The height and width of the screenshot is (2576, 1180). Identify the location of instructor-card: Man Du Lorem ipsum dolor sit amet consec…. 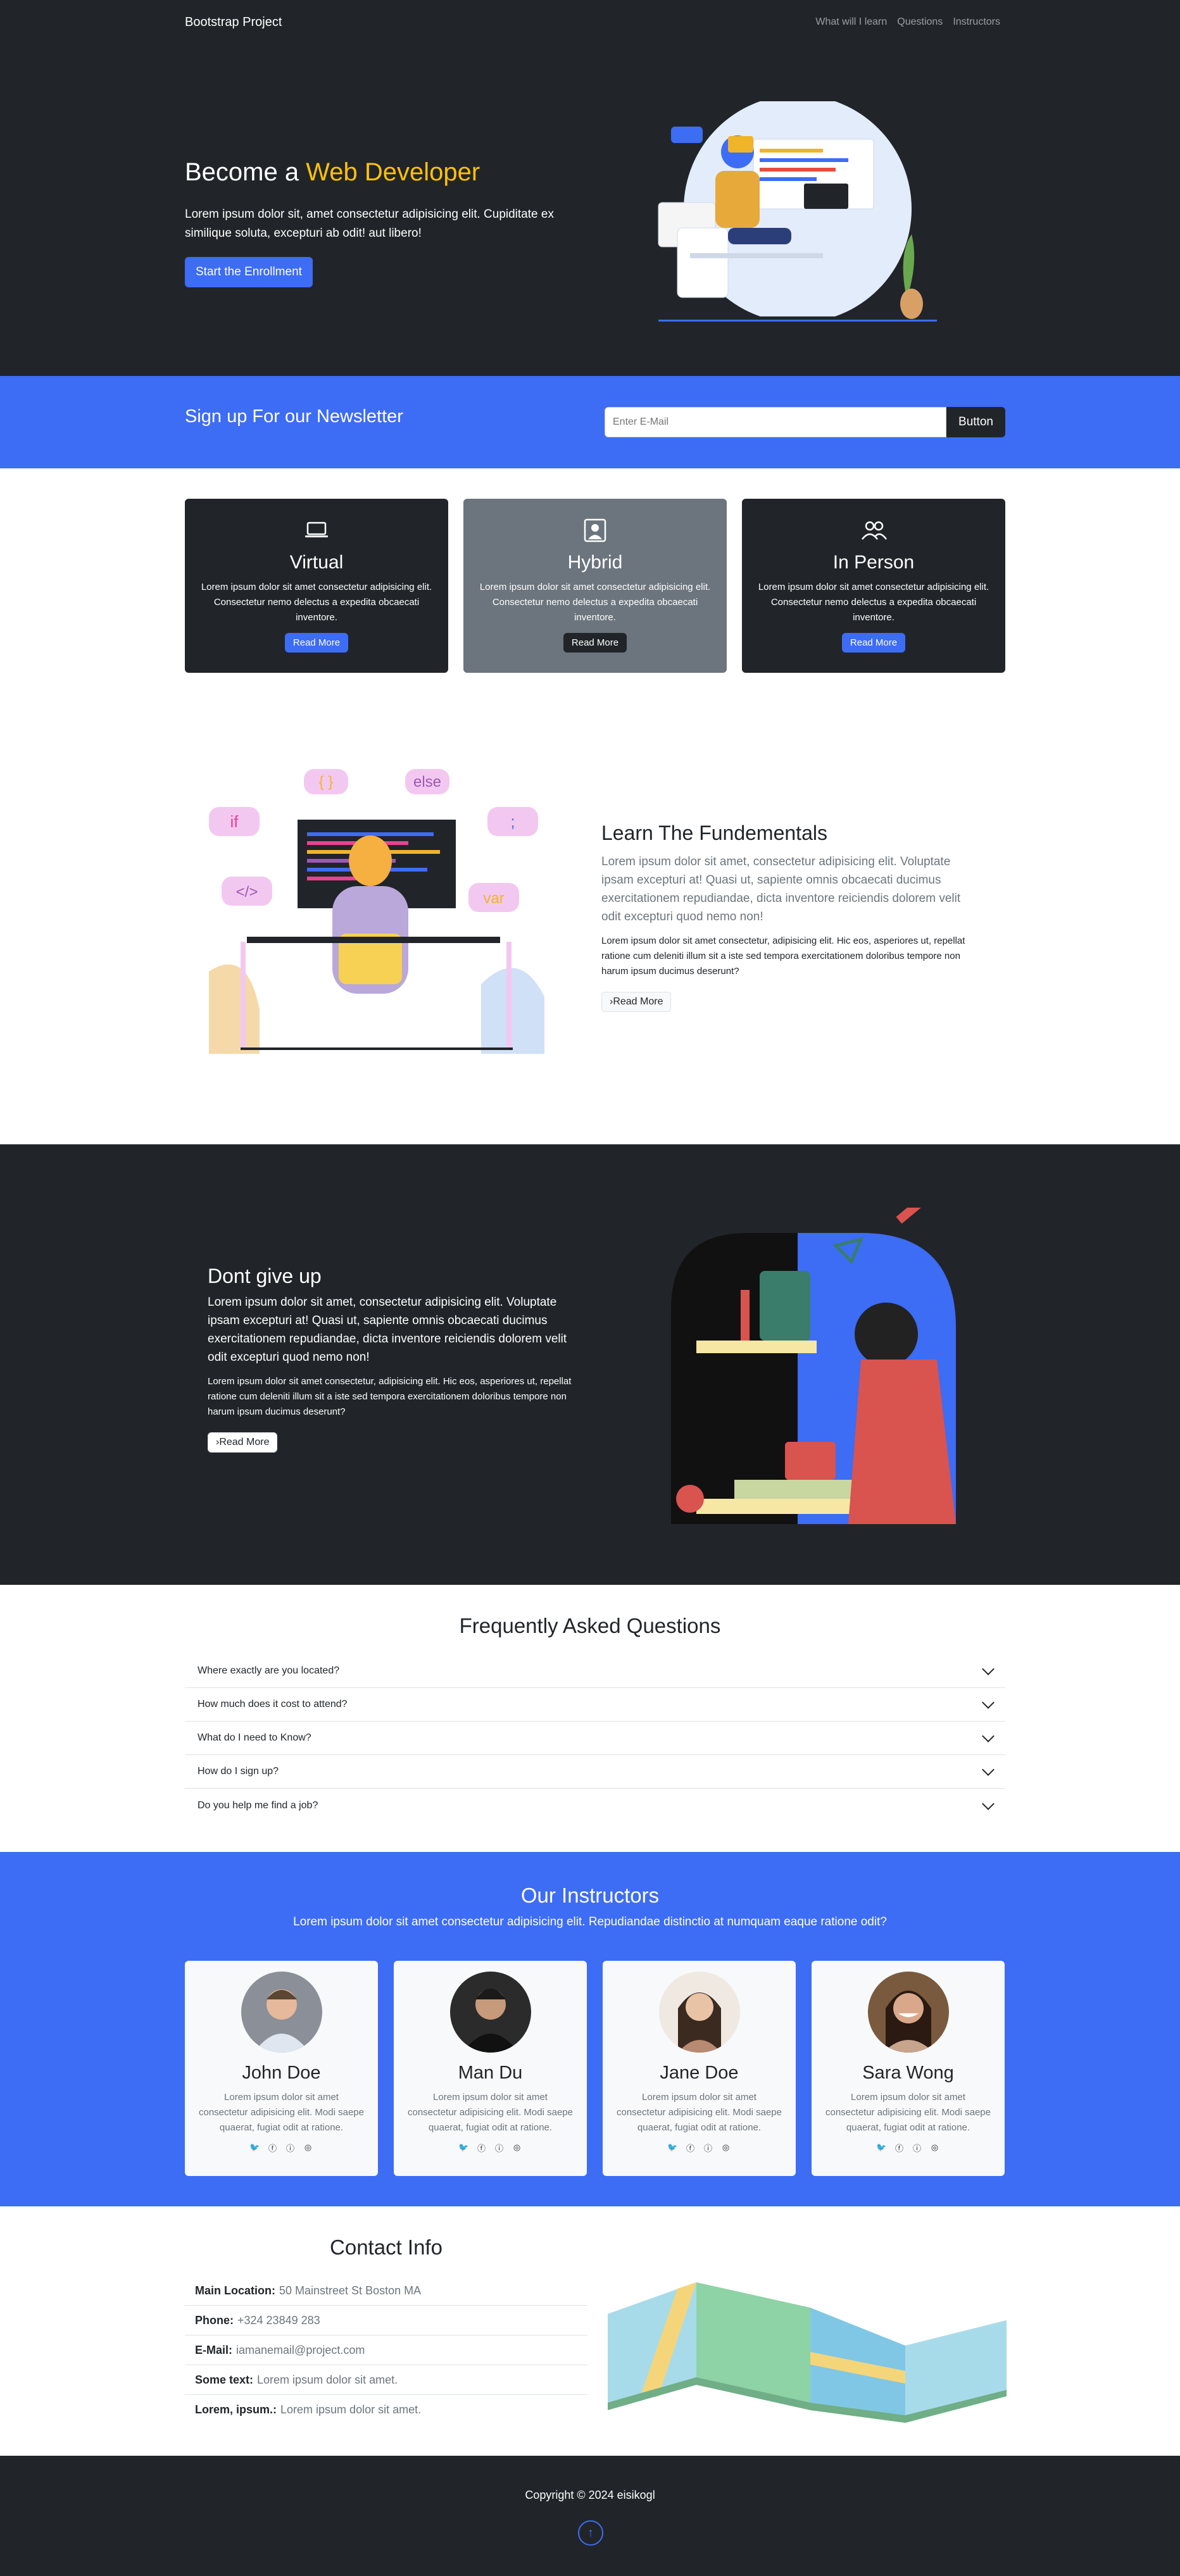
(491, 2068).